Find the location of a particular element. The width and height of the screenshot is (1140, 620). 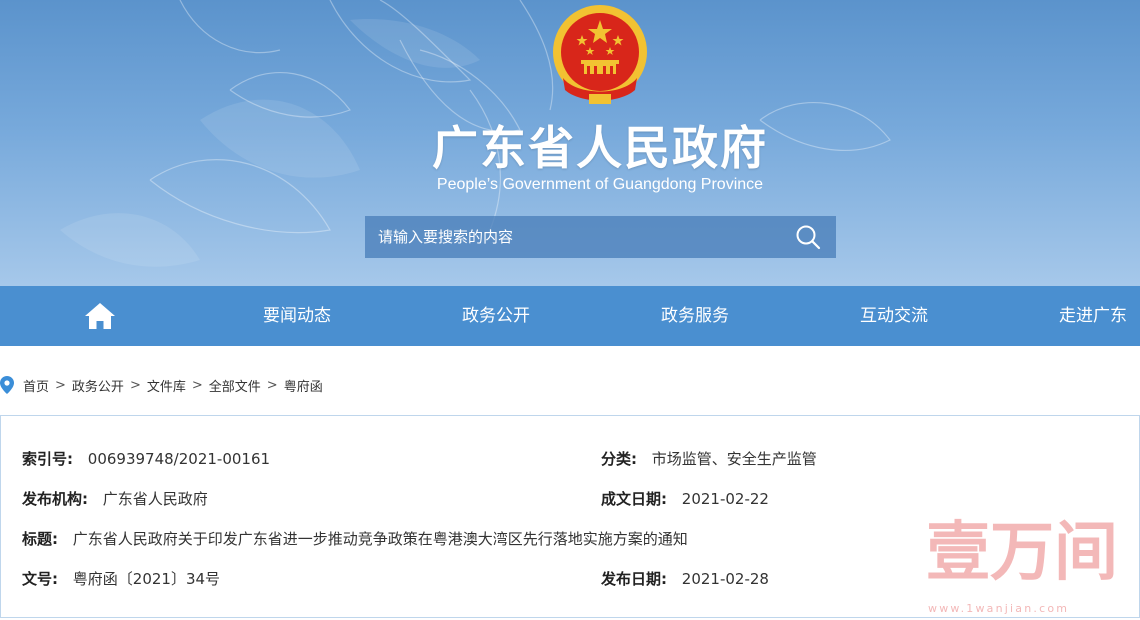

breadcrumb-home: 首页 is located at coordinates (36, 385).